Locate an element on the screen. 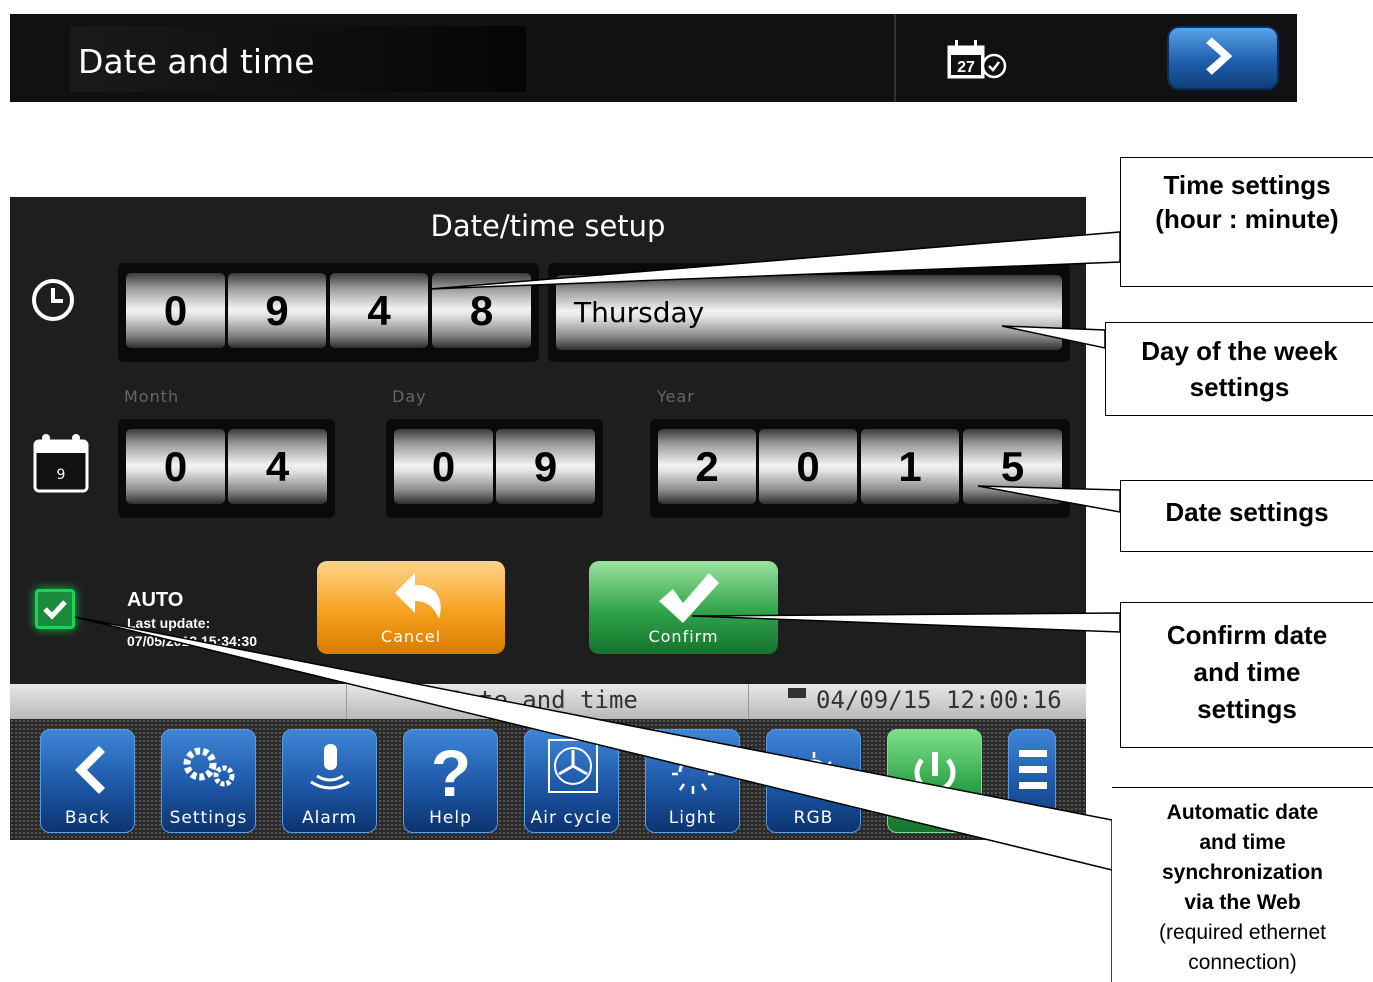 This screenshot has height=982, width=1373. auto-callout-line3: synchronization is located at coordinates (1242, 872).